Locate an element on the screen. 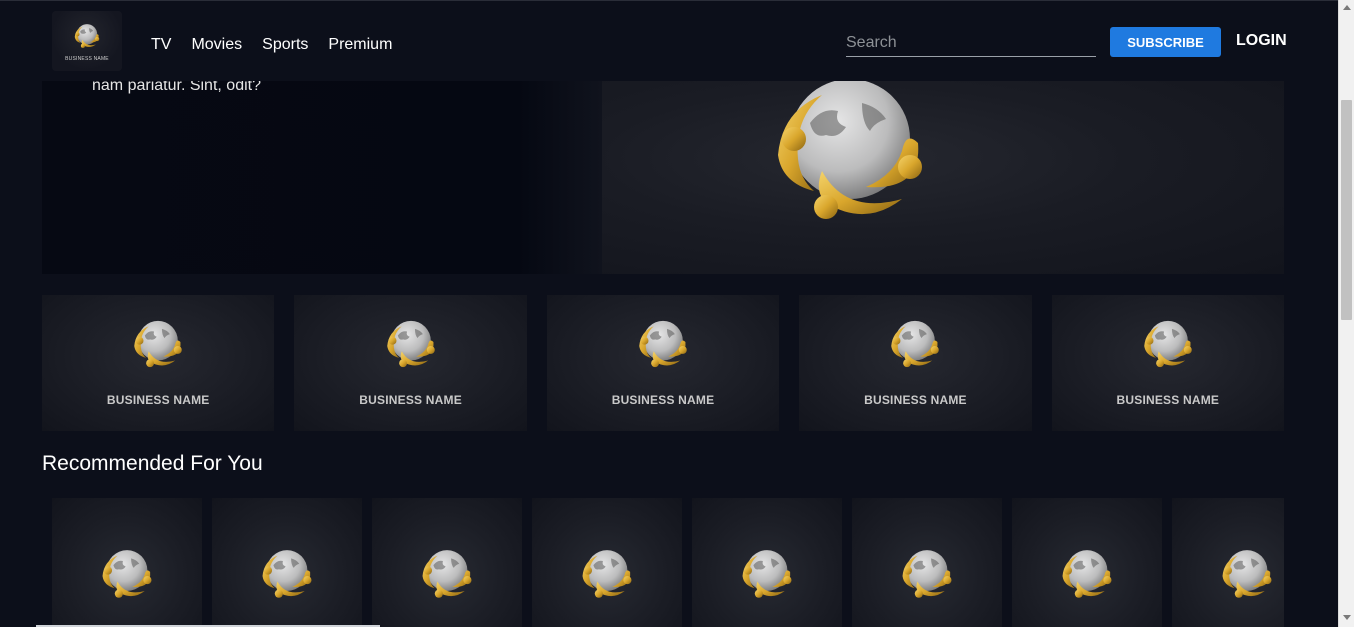  login-link: LOGIN is located at coordinates (1261, 41).